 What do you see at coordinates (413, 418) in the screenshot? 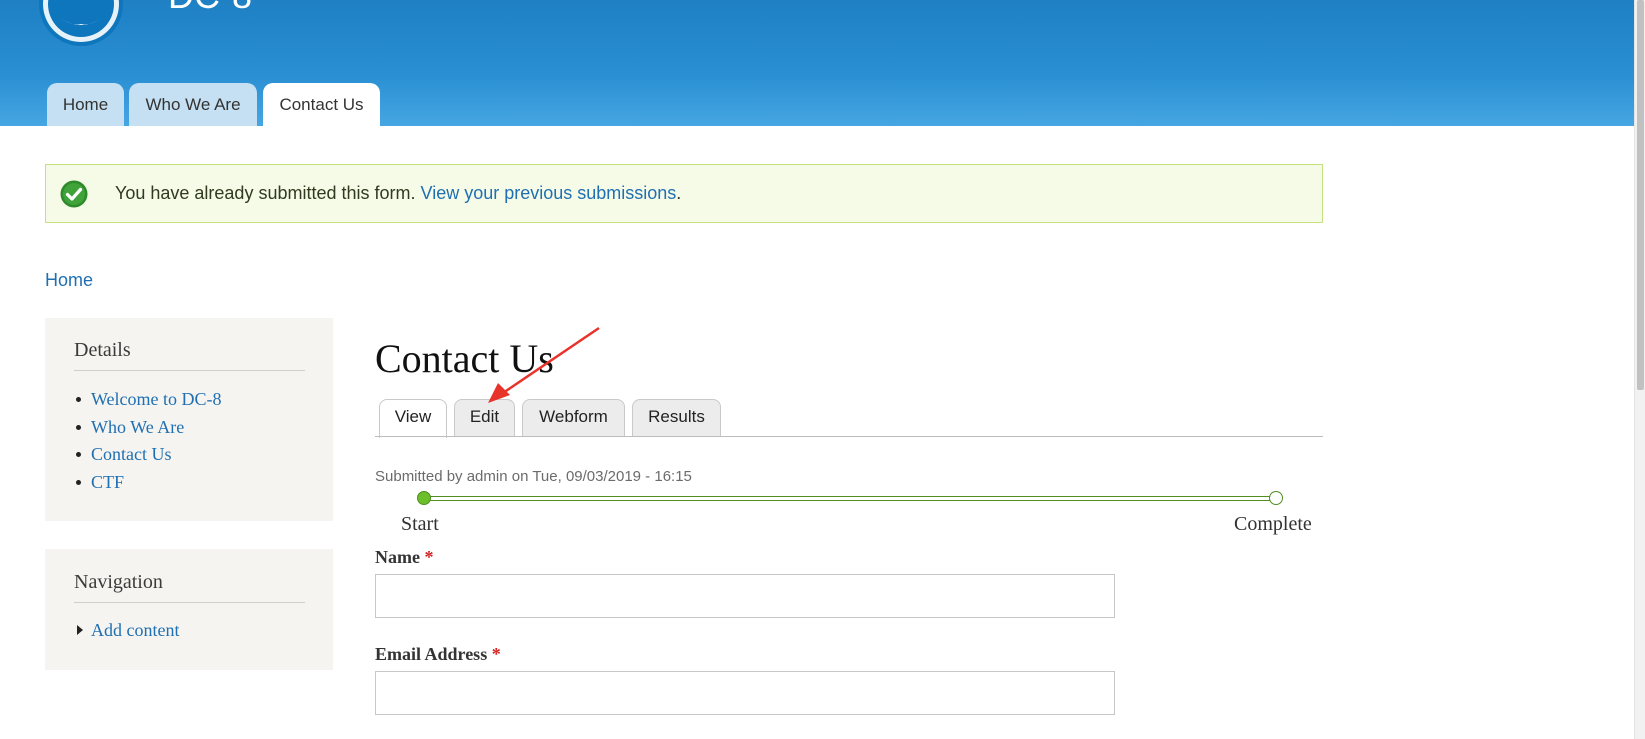
I see `tab-view: View` at bounding box center [413, 418].